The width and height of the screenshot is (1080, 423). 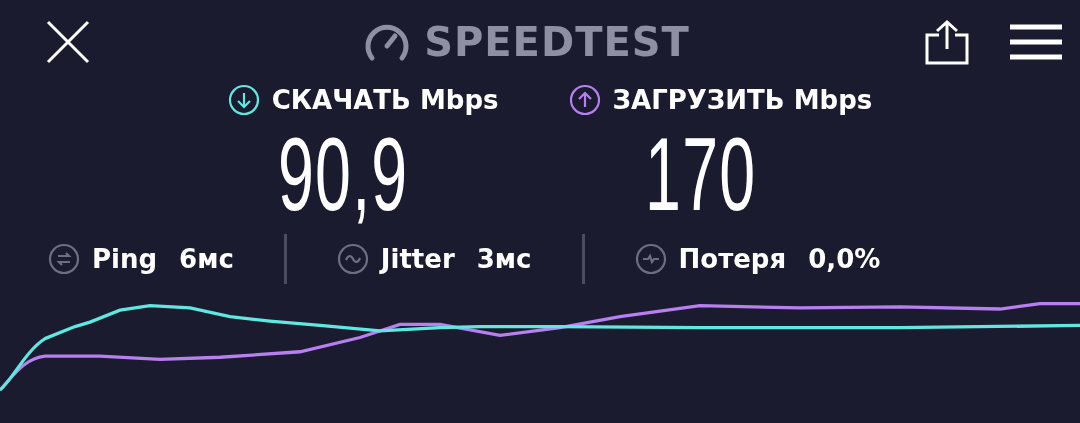 I want to click on close-button, so click(x=68, y=42).